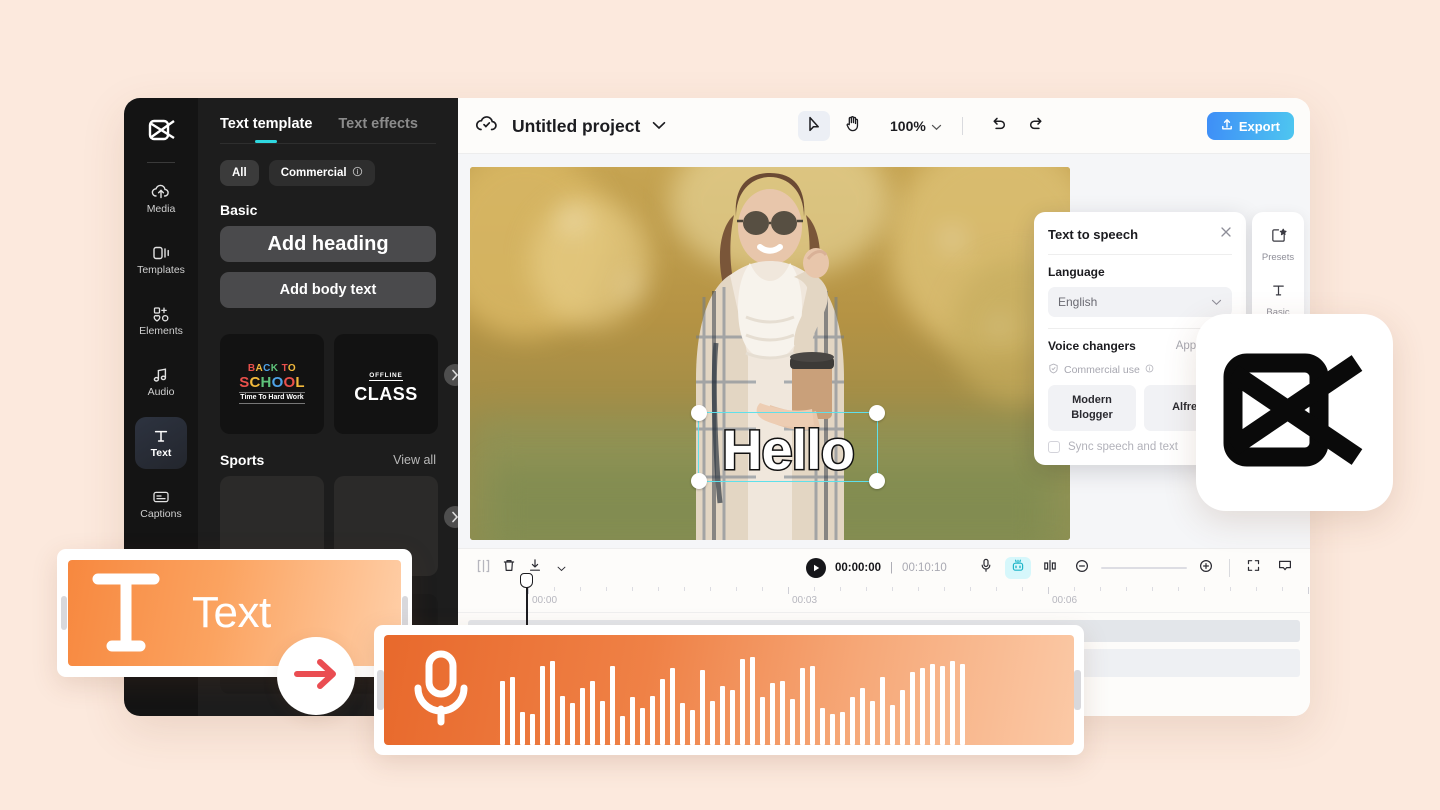 Image resolution: width=1440 pixels, height=810 pixels. What do you see at coordinates (1018, 568) in the screenshot?
I see `ai-tools-button` at bounding box center [1018, 568].